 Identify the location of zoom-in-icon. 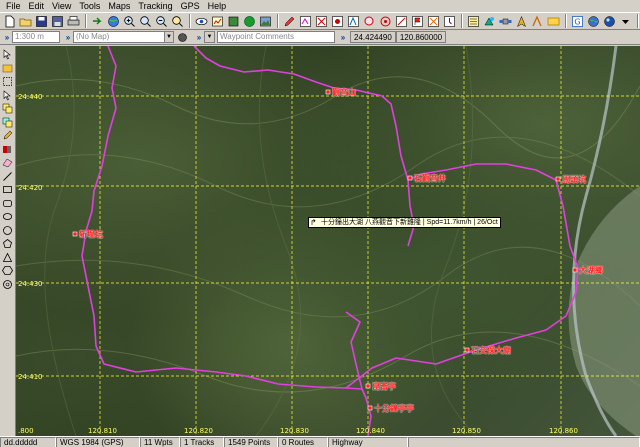
(129, 21).